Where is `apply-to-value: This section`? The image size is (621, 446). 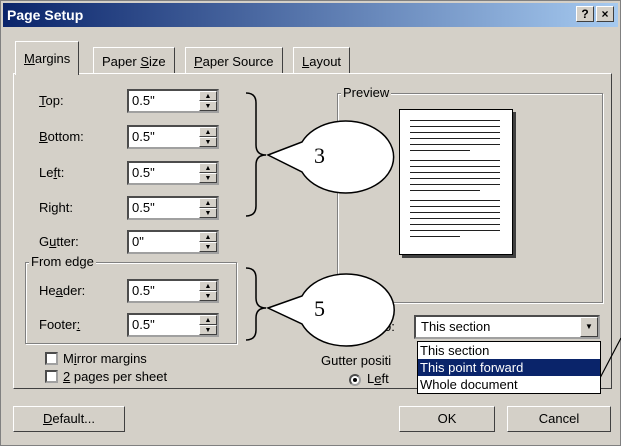 apply-to-value: This section is located at coordinates (456, 326).